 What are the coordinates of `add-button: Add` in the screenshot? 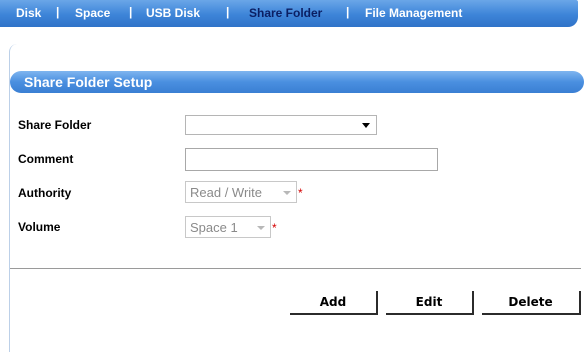 It's located at (334, 303).